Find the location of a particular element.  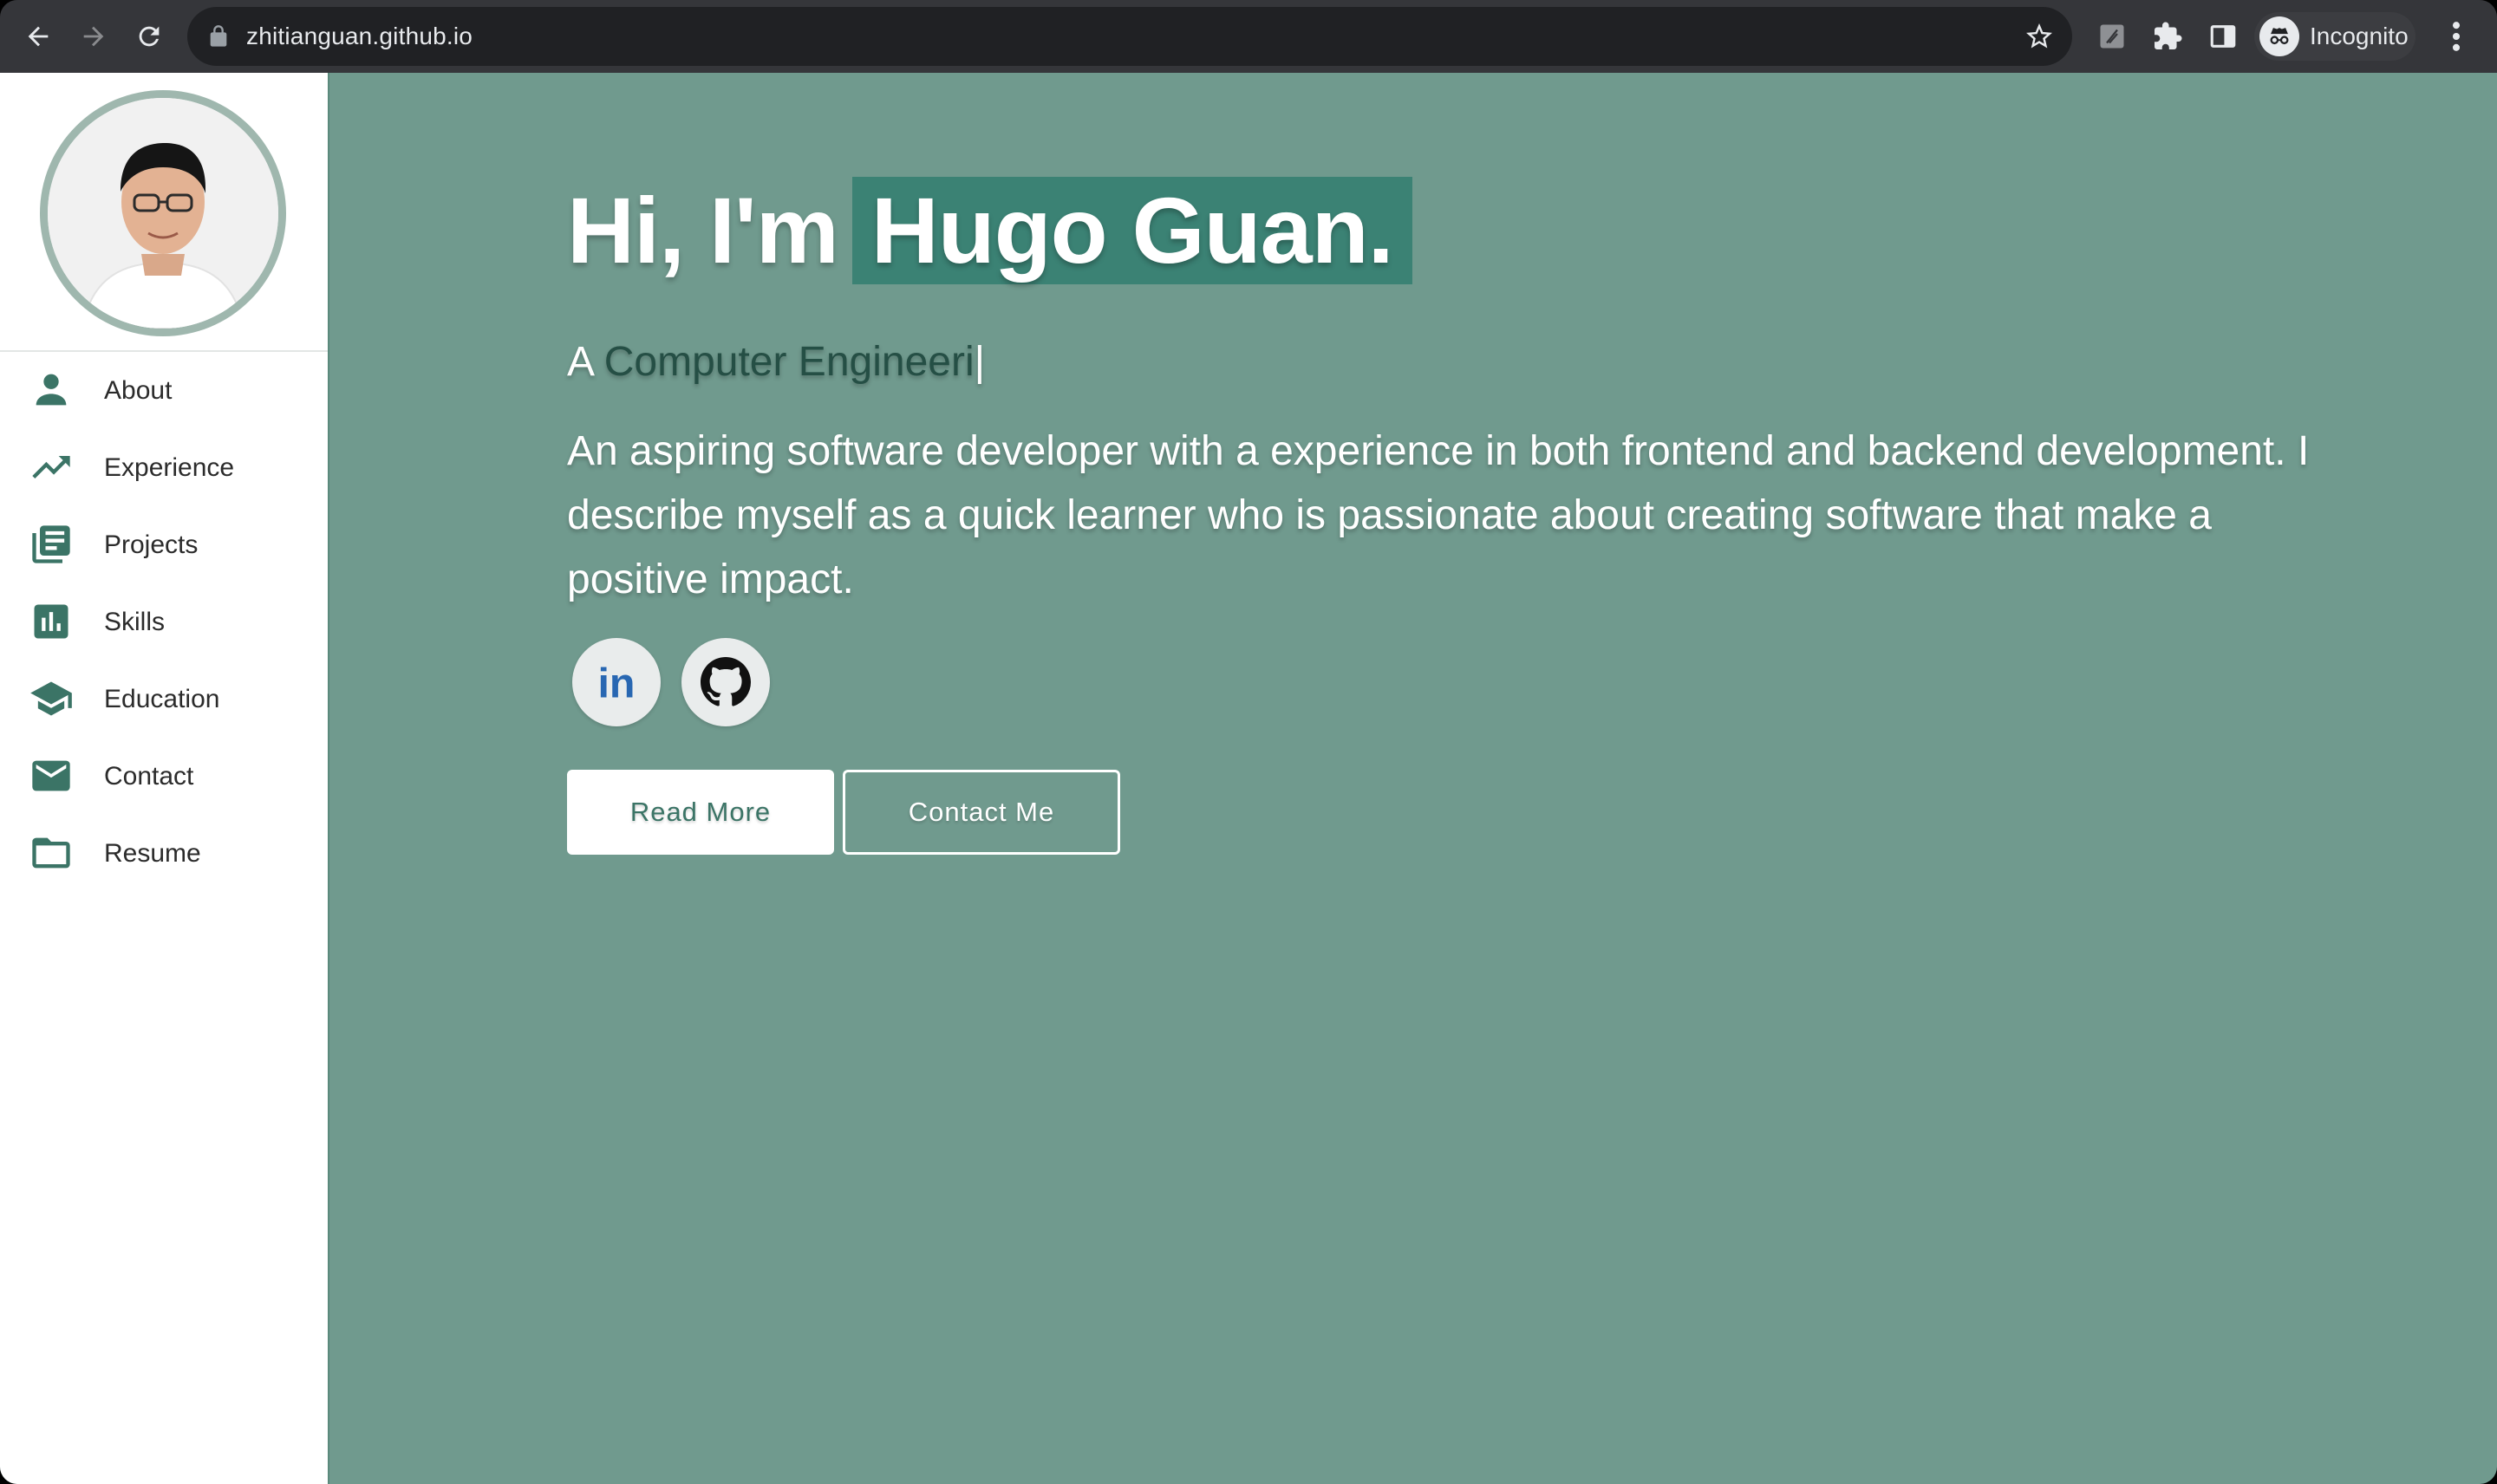

extension-button is located at coordinates (2112, 36).